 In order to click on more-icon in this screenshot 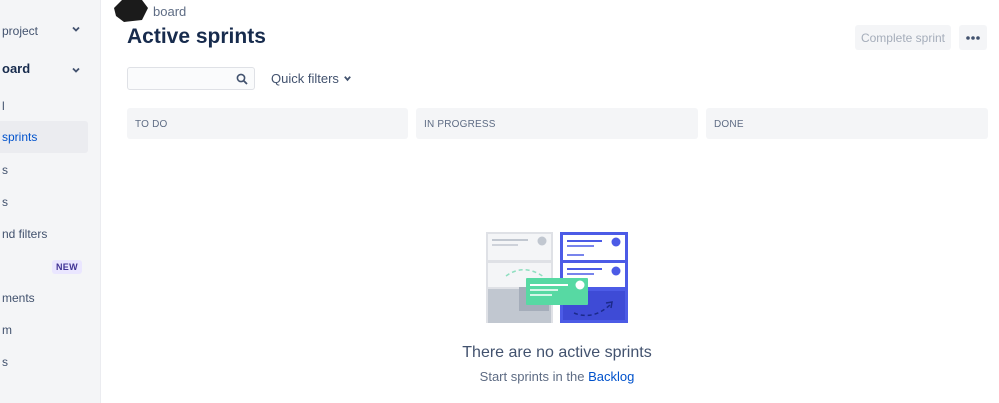, I will do `click(973, 37)`.